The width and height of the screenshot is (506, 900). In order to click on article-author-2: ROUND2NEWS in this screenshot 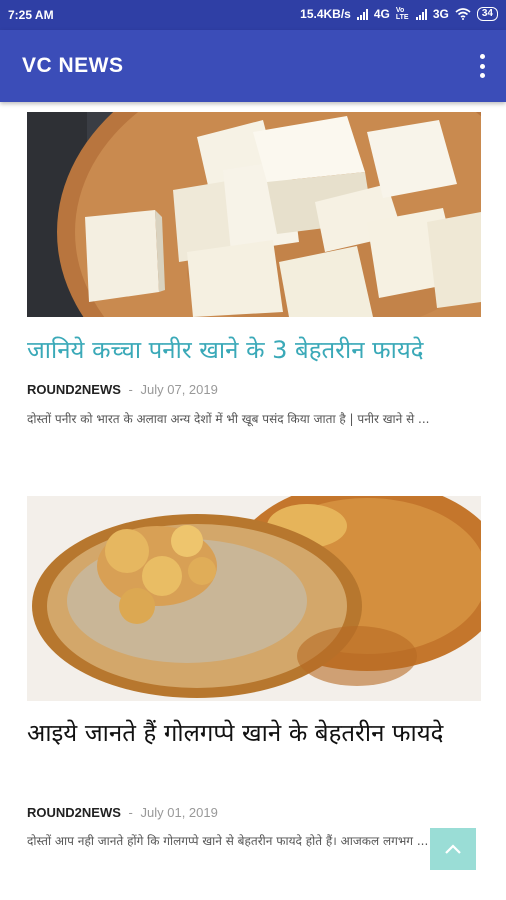, I will do `click(74, 812)`.